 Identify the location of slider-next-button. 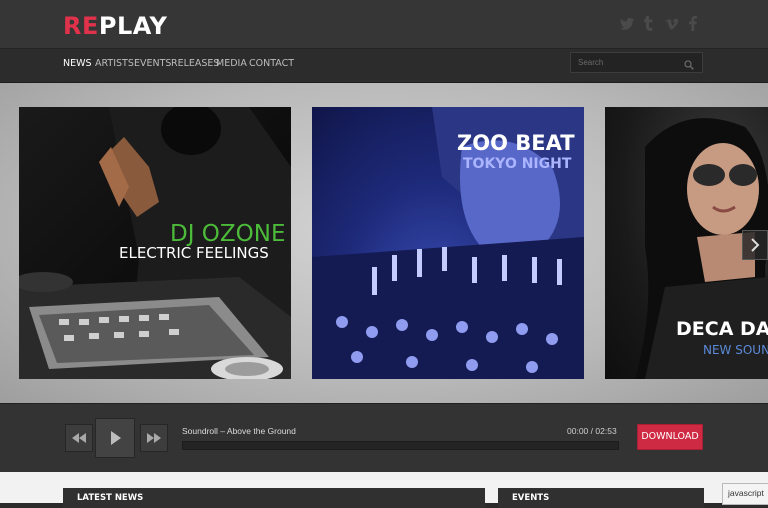
(755, 245).